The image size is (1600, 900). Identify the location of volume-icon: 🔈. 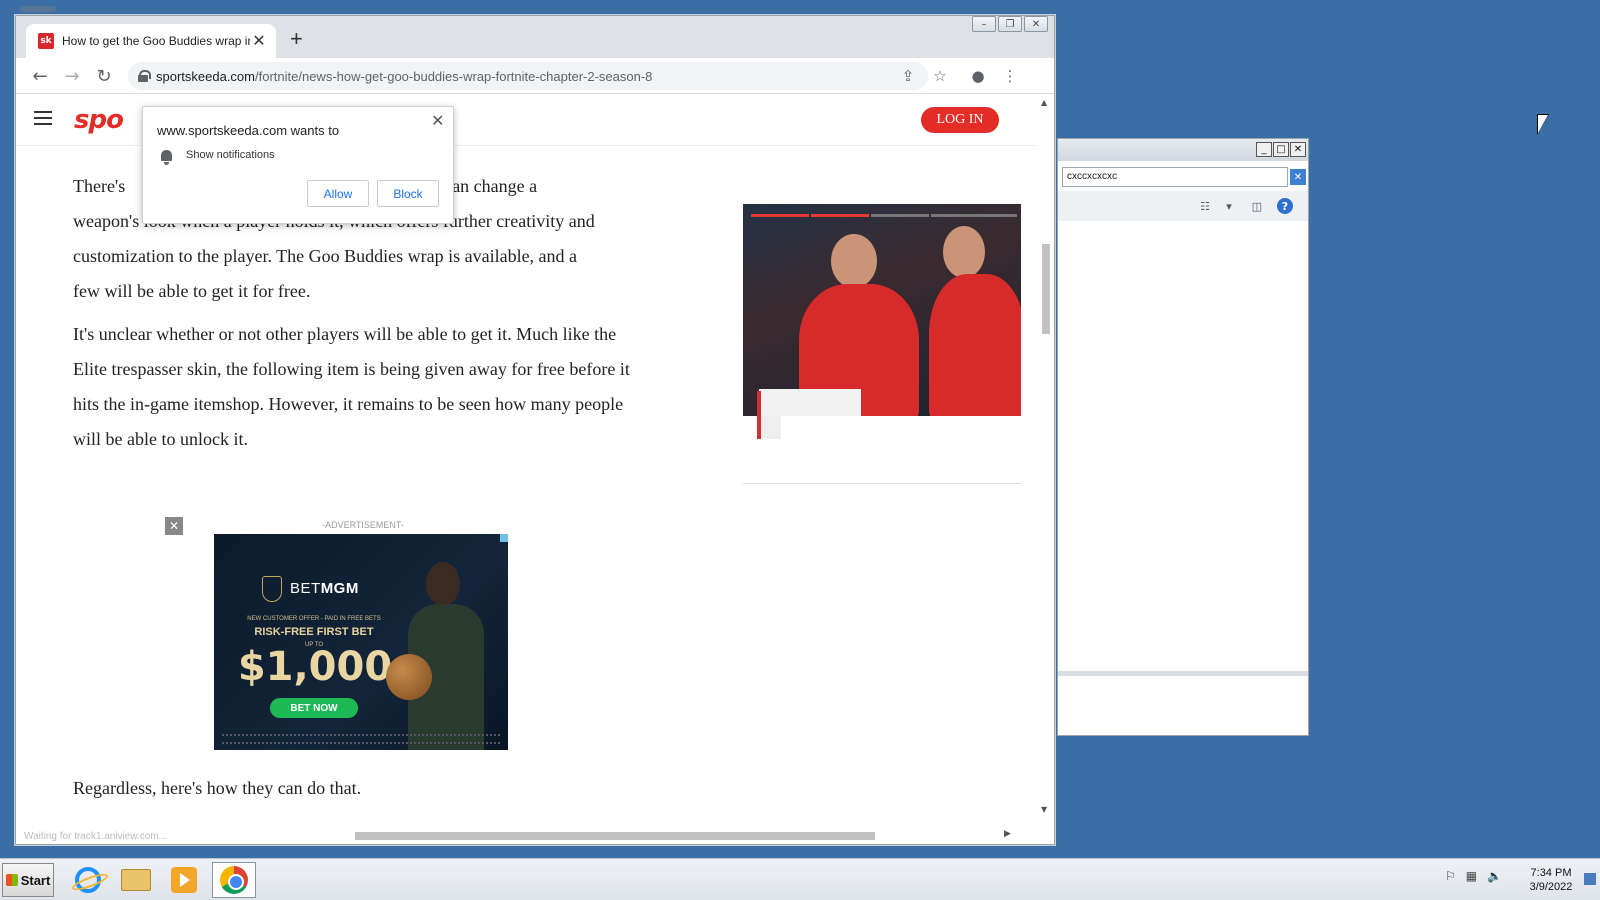
(1494, 876).